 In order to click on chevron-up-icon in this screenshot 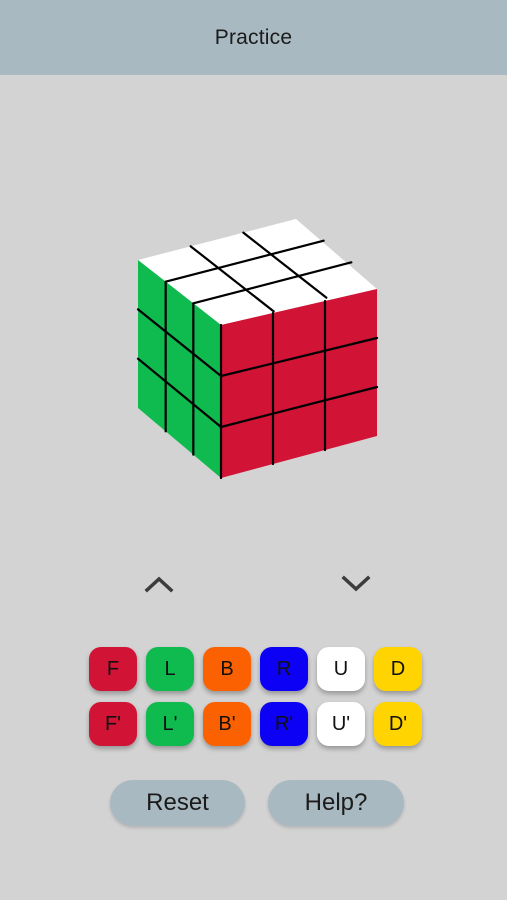, I will do `click(159, 584)`.